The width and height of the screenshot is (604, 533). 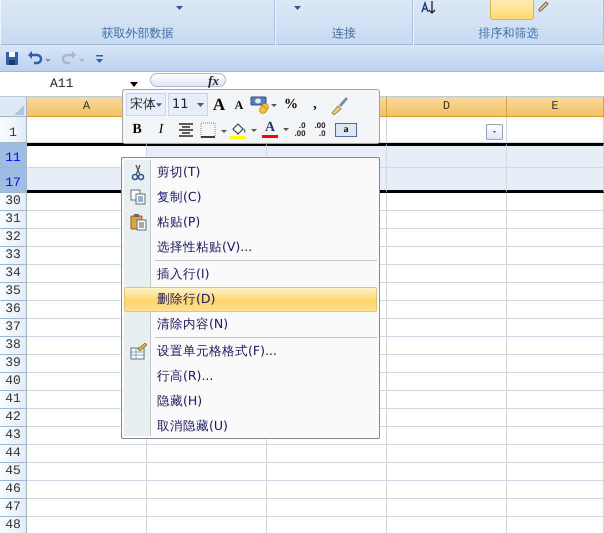 I want to click on row-header: 11, so click(x=13, y=155).